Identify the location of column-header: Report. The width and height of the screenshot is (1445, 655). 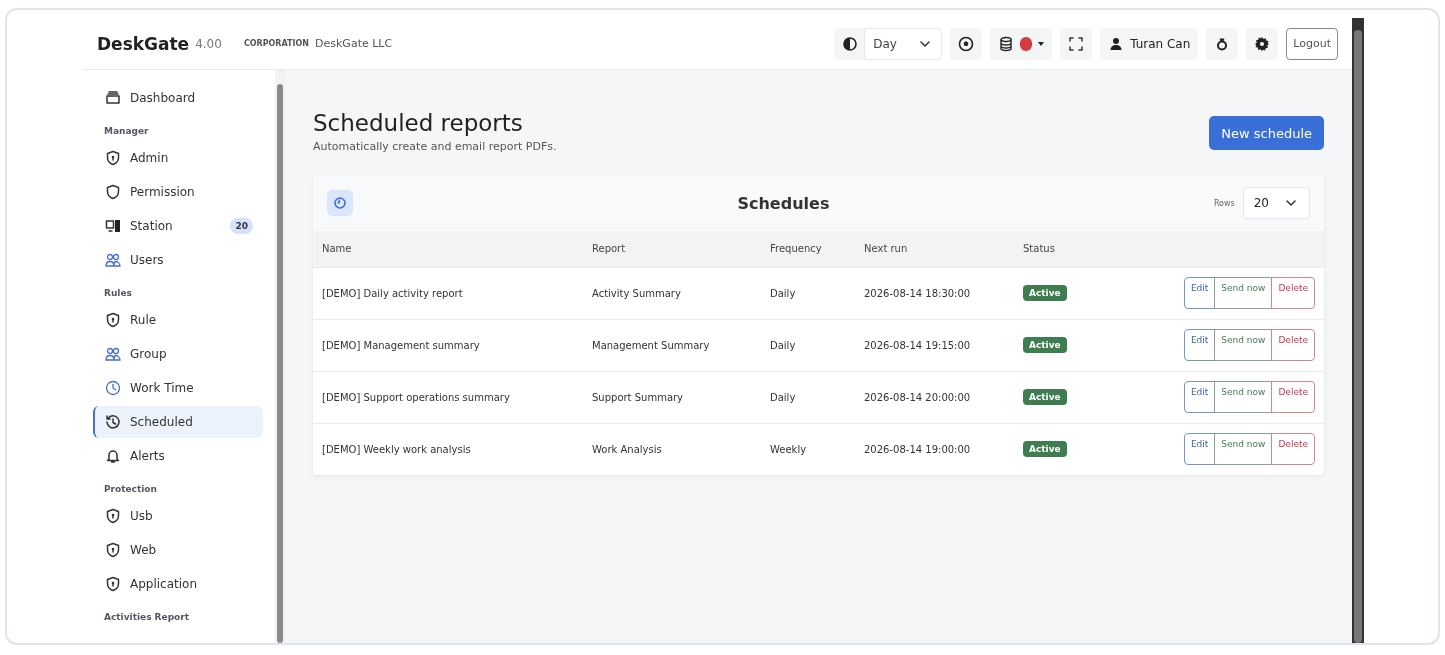
(672, 249).